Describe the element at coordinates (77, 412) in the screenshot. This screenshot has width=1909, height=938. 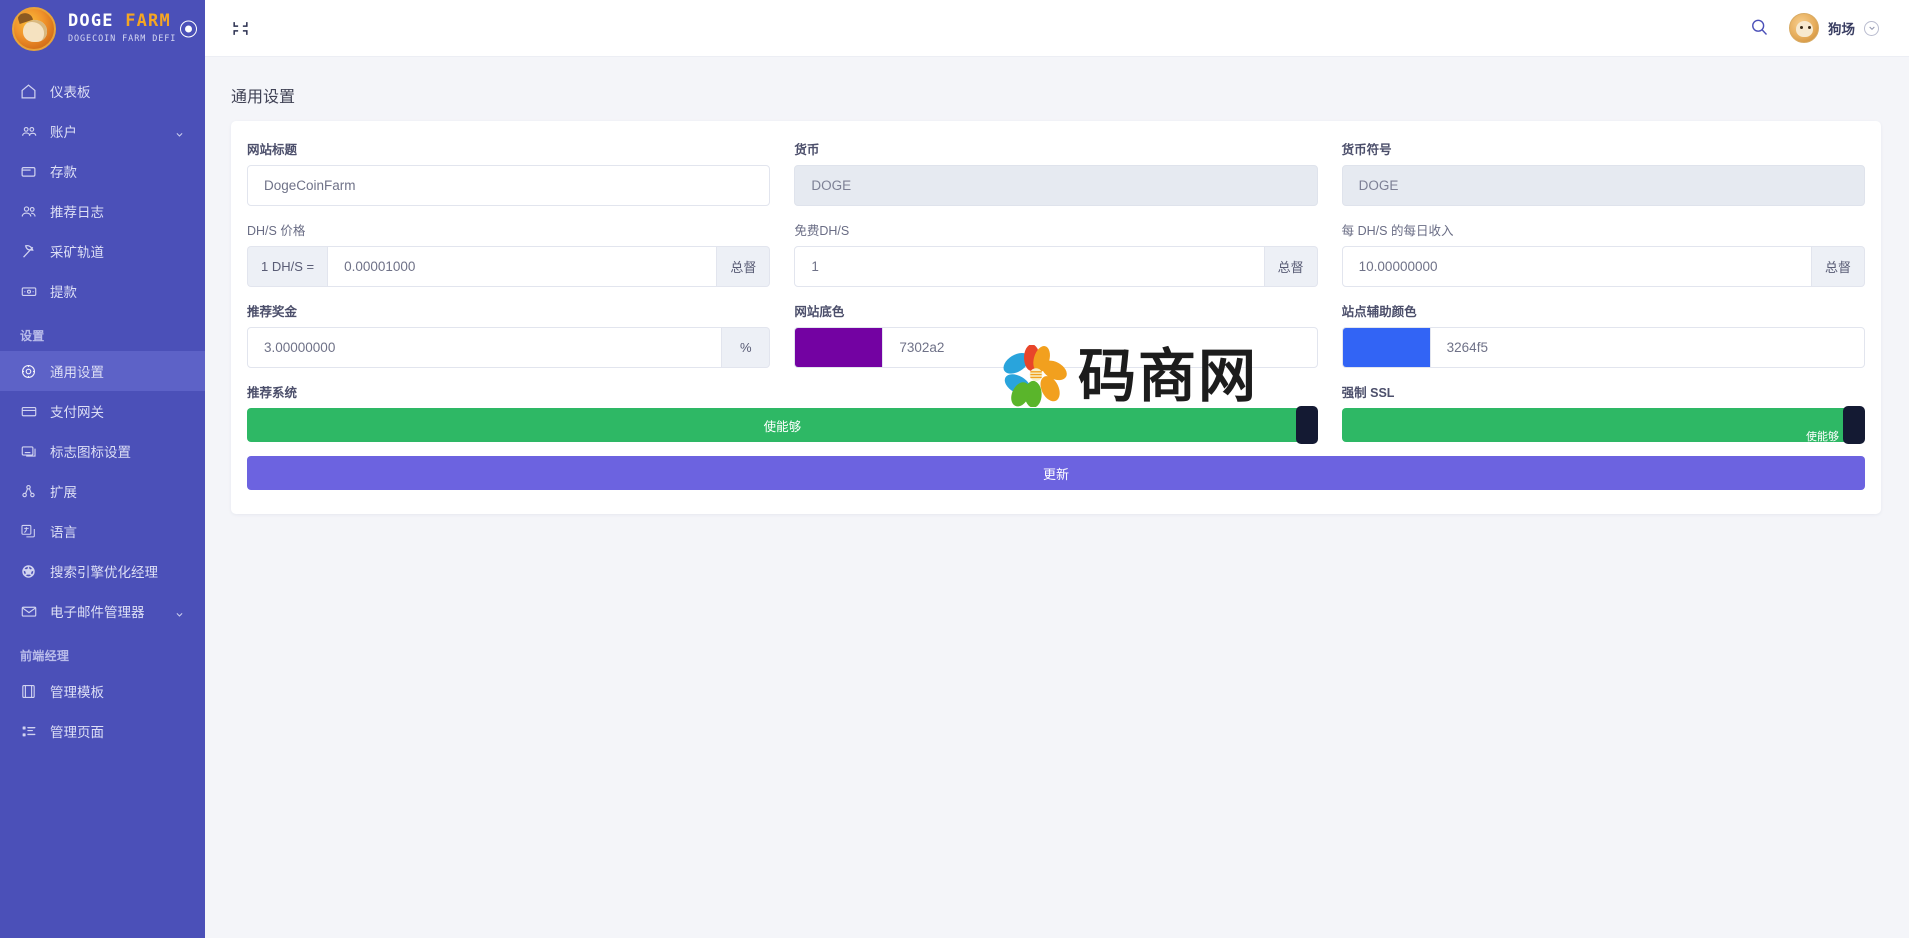
I see `sidebar-item-label: 支付网关` at that location.